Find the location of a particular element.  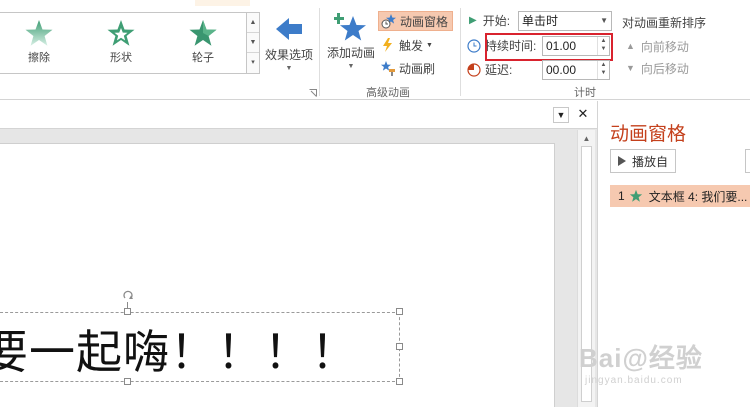

move-earlier-button: ▲ 向前移动 is located at coordinates (657, 46).